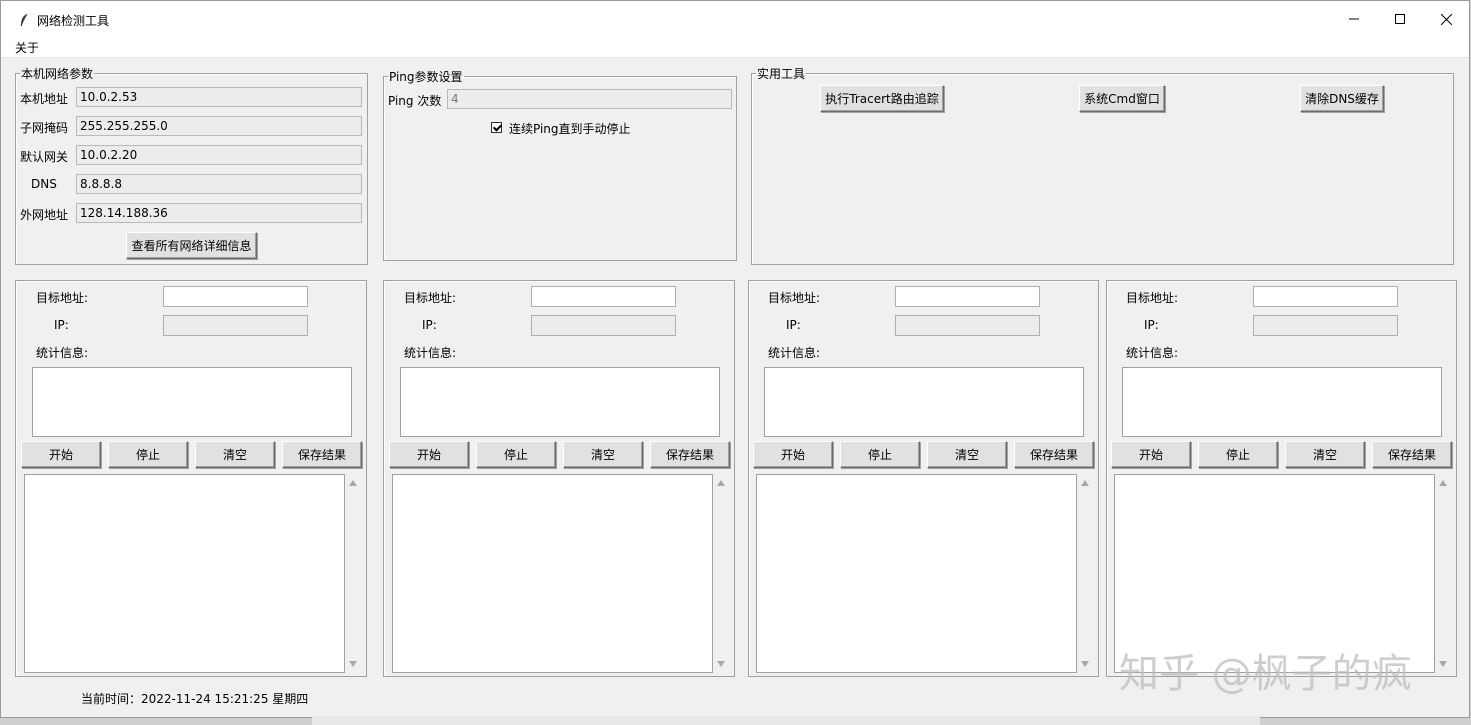 The image size is (1471, 725). What do you see at coordinates (1265, 674) in the screenshot?
I see `watermark: 知乎 @枫子的疯` at bounding box center [1265, 674].